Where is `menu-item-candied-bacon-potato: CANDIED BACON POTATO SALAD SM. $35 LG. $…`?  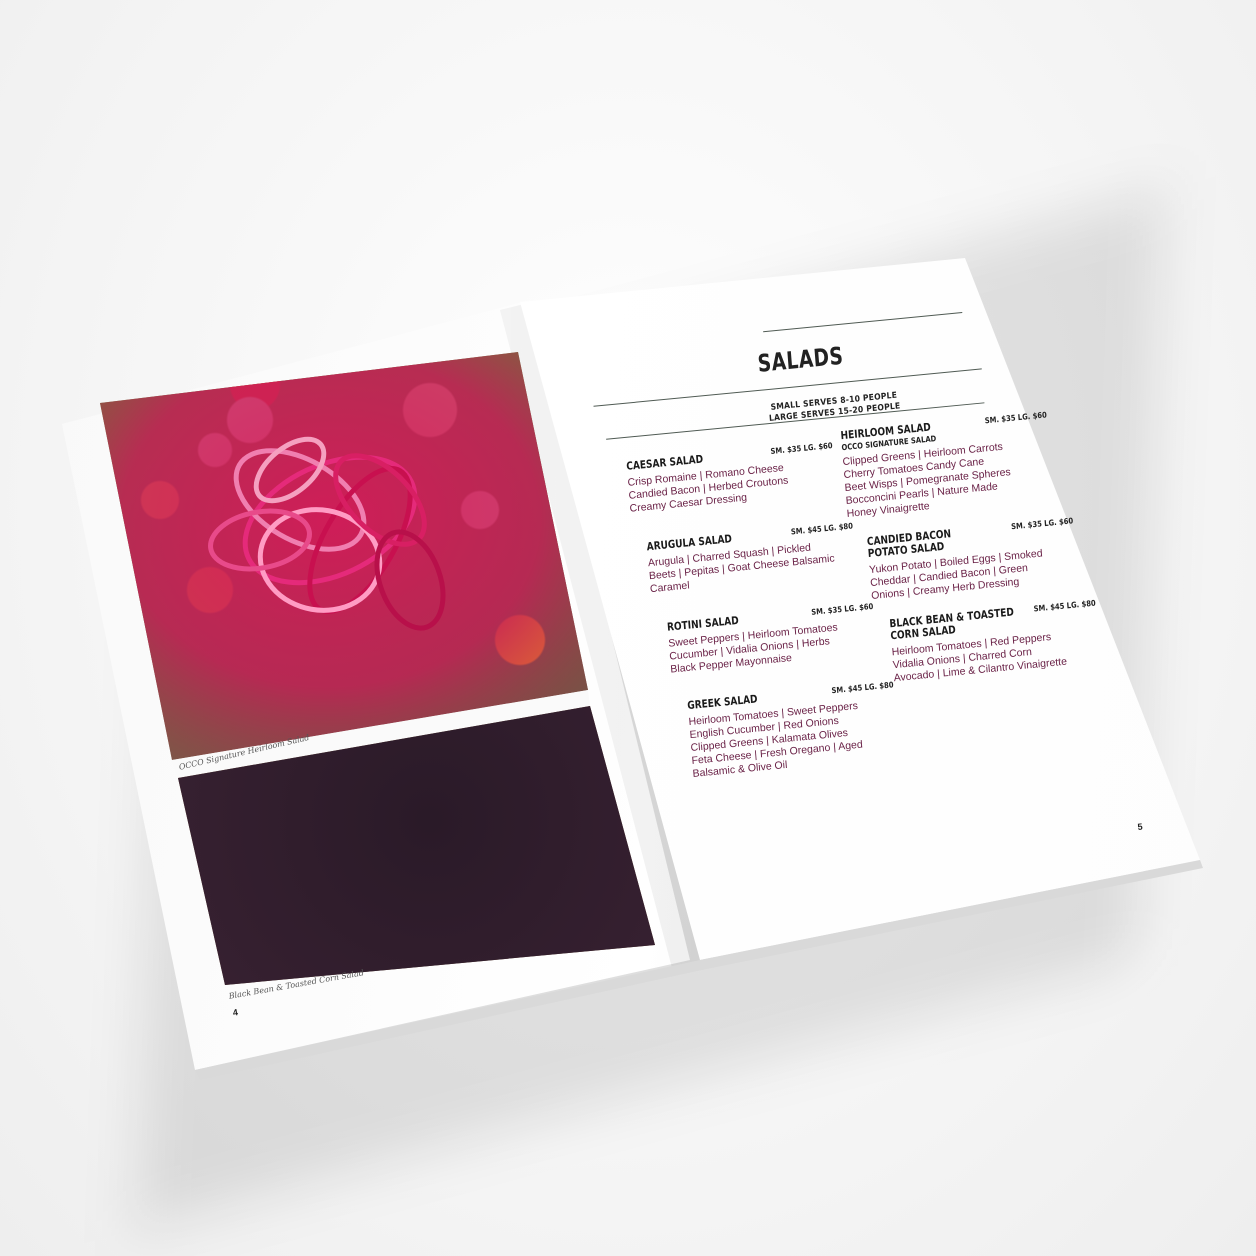 menu-item-candied-bacon-potato: CANDIED BACON POTATO SALAD SM. $35 LG. $… is located at coordinates (976, 559).